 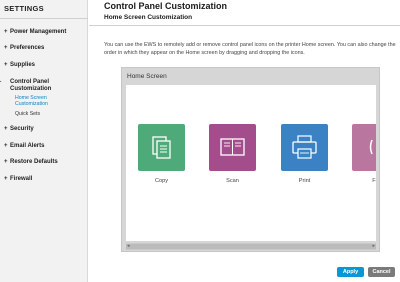 What do you see at coordinates (128, 246) in the screenshot?
I see `scroll-left-icon: ◂` at bounding box center [128, 246].